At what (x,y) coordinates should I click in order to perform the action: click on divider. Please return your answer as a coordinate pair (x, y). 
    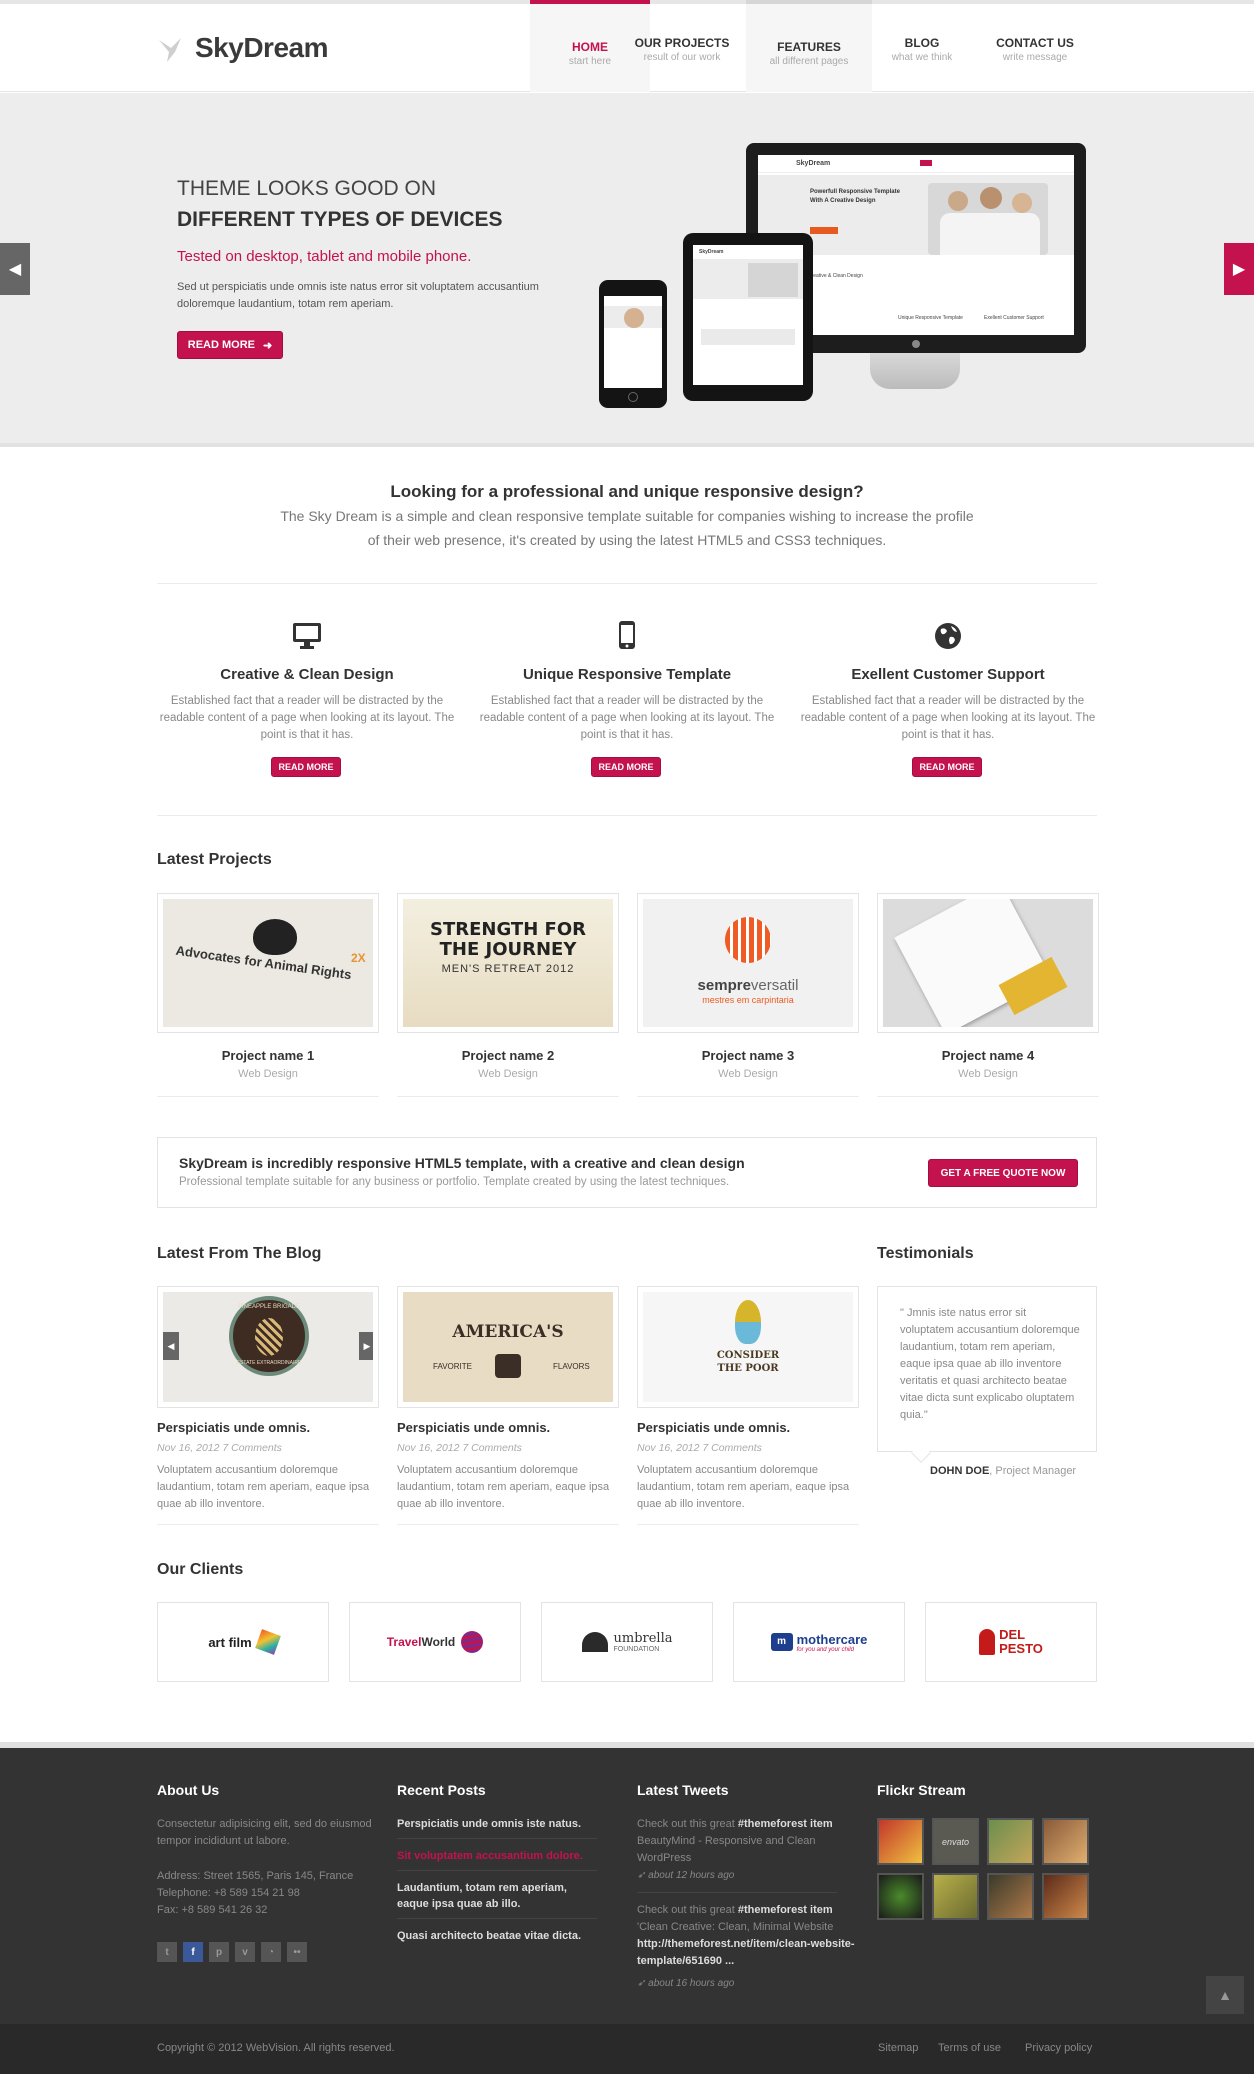
    Looking at the image, I should click on (627, 583).